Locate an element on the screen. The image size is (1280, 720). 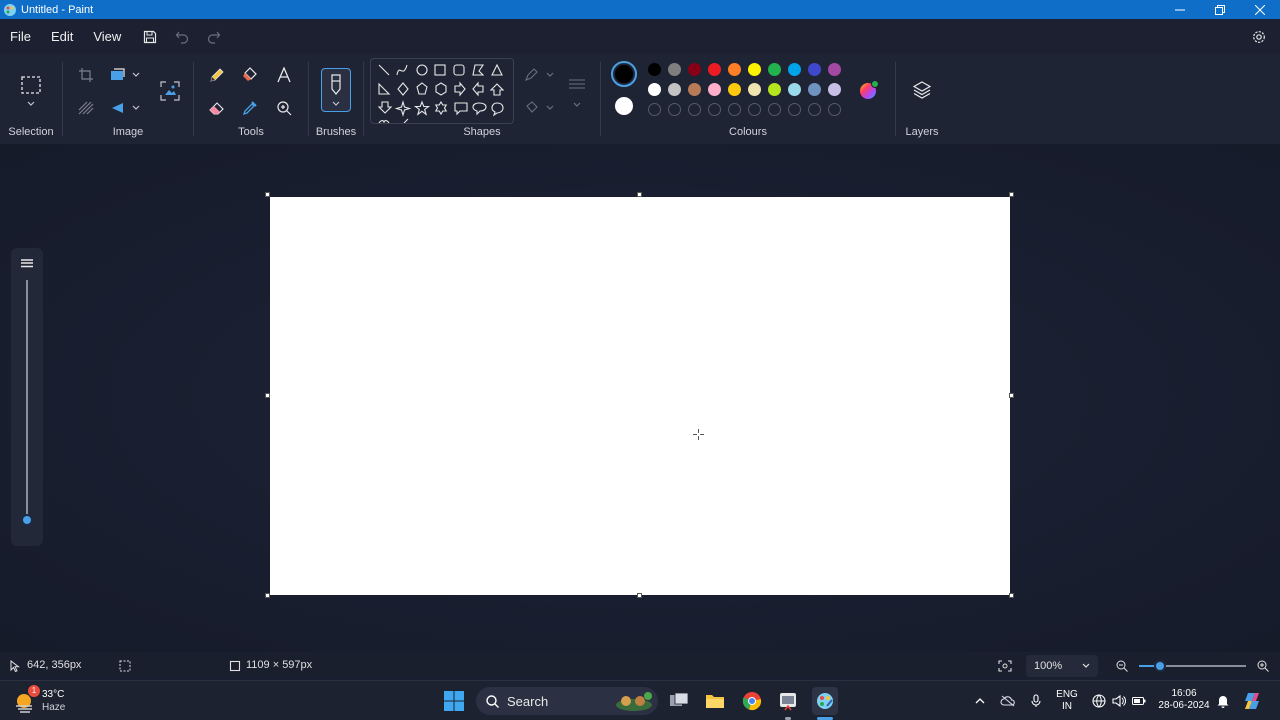
onedrive-button is located at coordinates (1008, 701).